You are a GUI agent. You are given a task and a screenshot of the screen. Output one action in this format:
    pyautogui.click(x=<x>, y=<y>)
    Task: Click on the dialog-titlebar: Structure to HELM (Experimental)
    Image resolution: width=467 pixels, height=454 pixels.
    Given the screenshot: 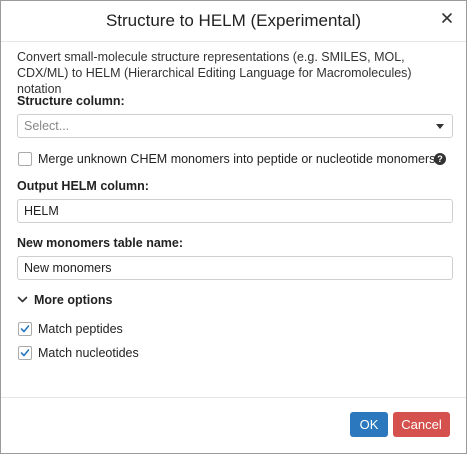 What is the action you would take?
    pyautogui.click(x=233, y=21)
    